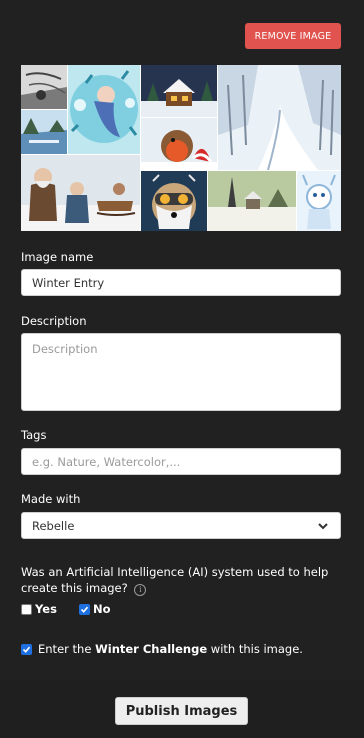 Image resolution: width=364 pixels, height=738 pixels. I want to click on made-with-label: Made with, so click(51, 499).